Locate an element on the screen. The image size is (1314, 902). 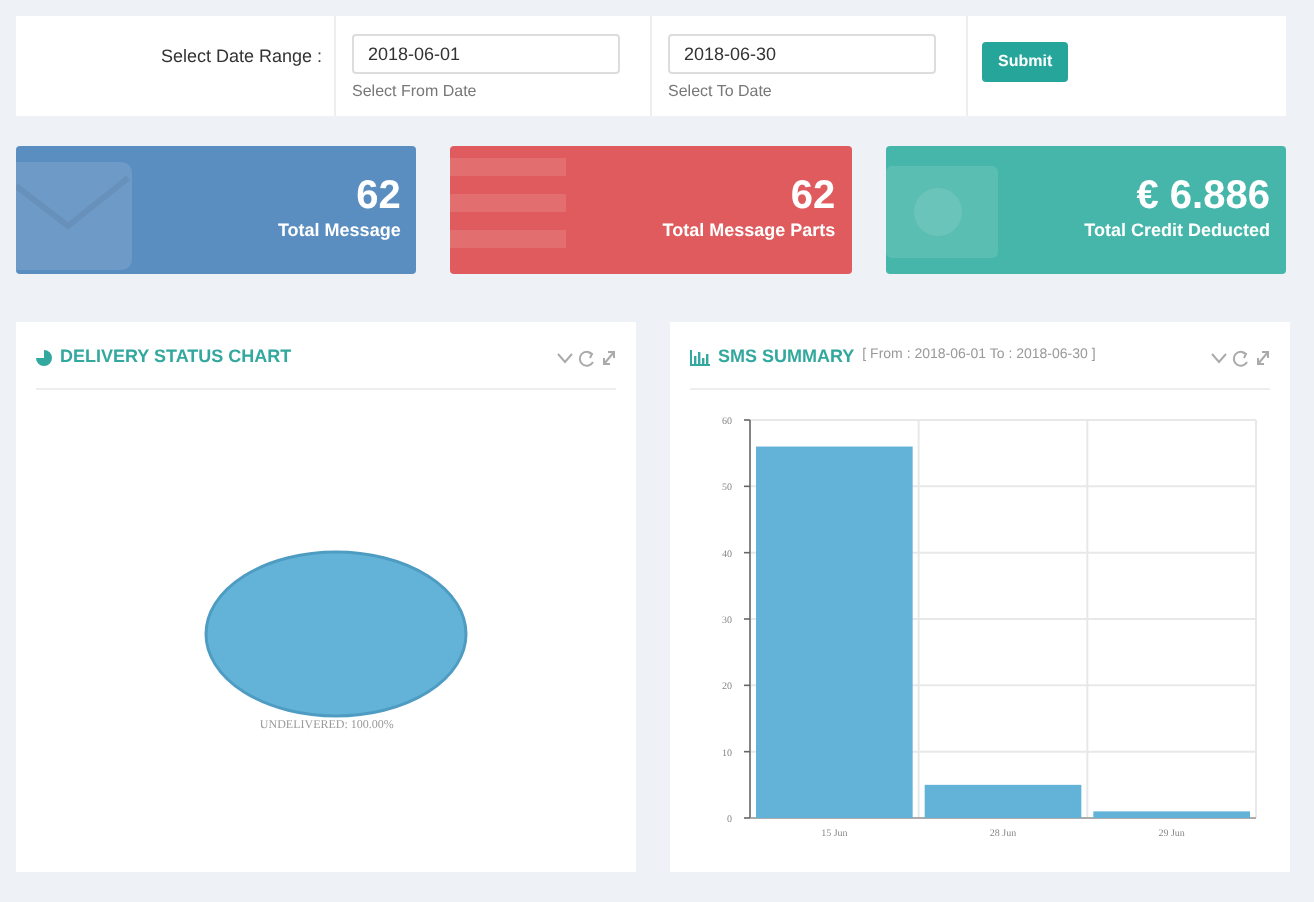
pie-chart-icon is located at coordinates (44, 357).